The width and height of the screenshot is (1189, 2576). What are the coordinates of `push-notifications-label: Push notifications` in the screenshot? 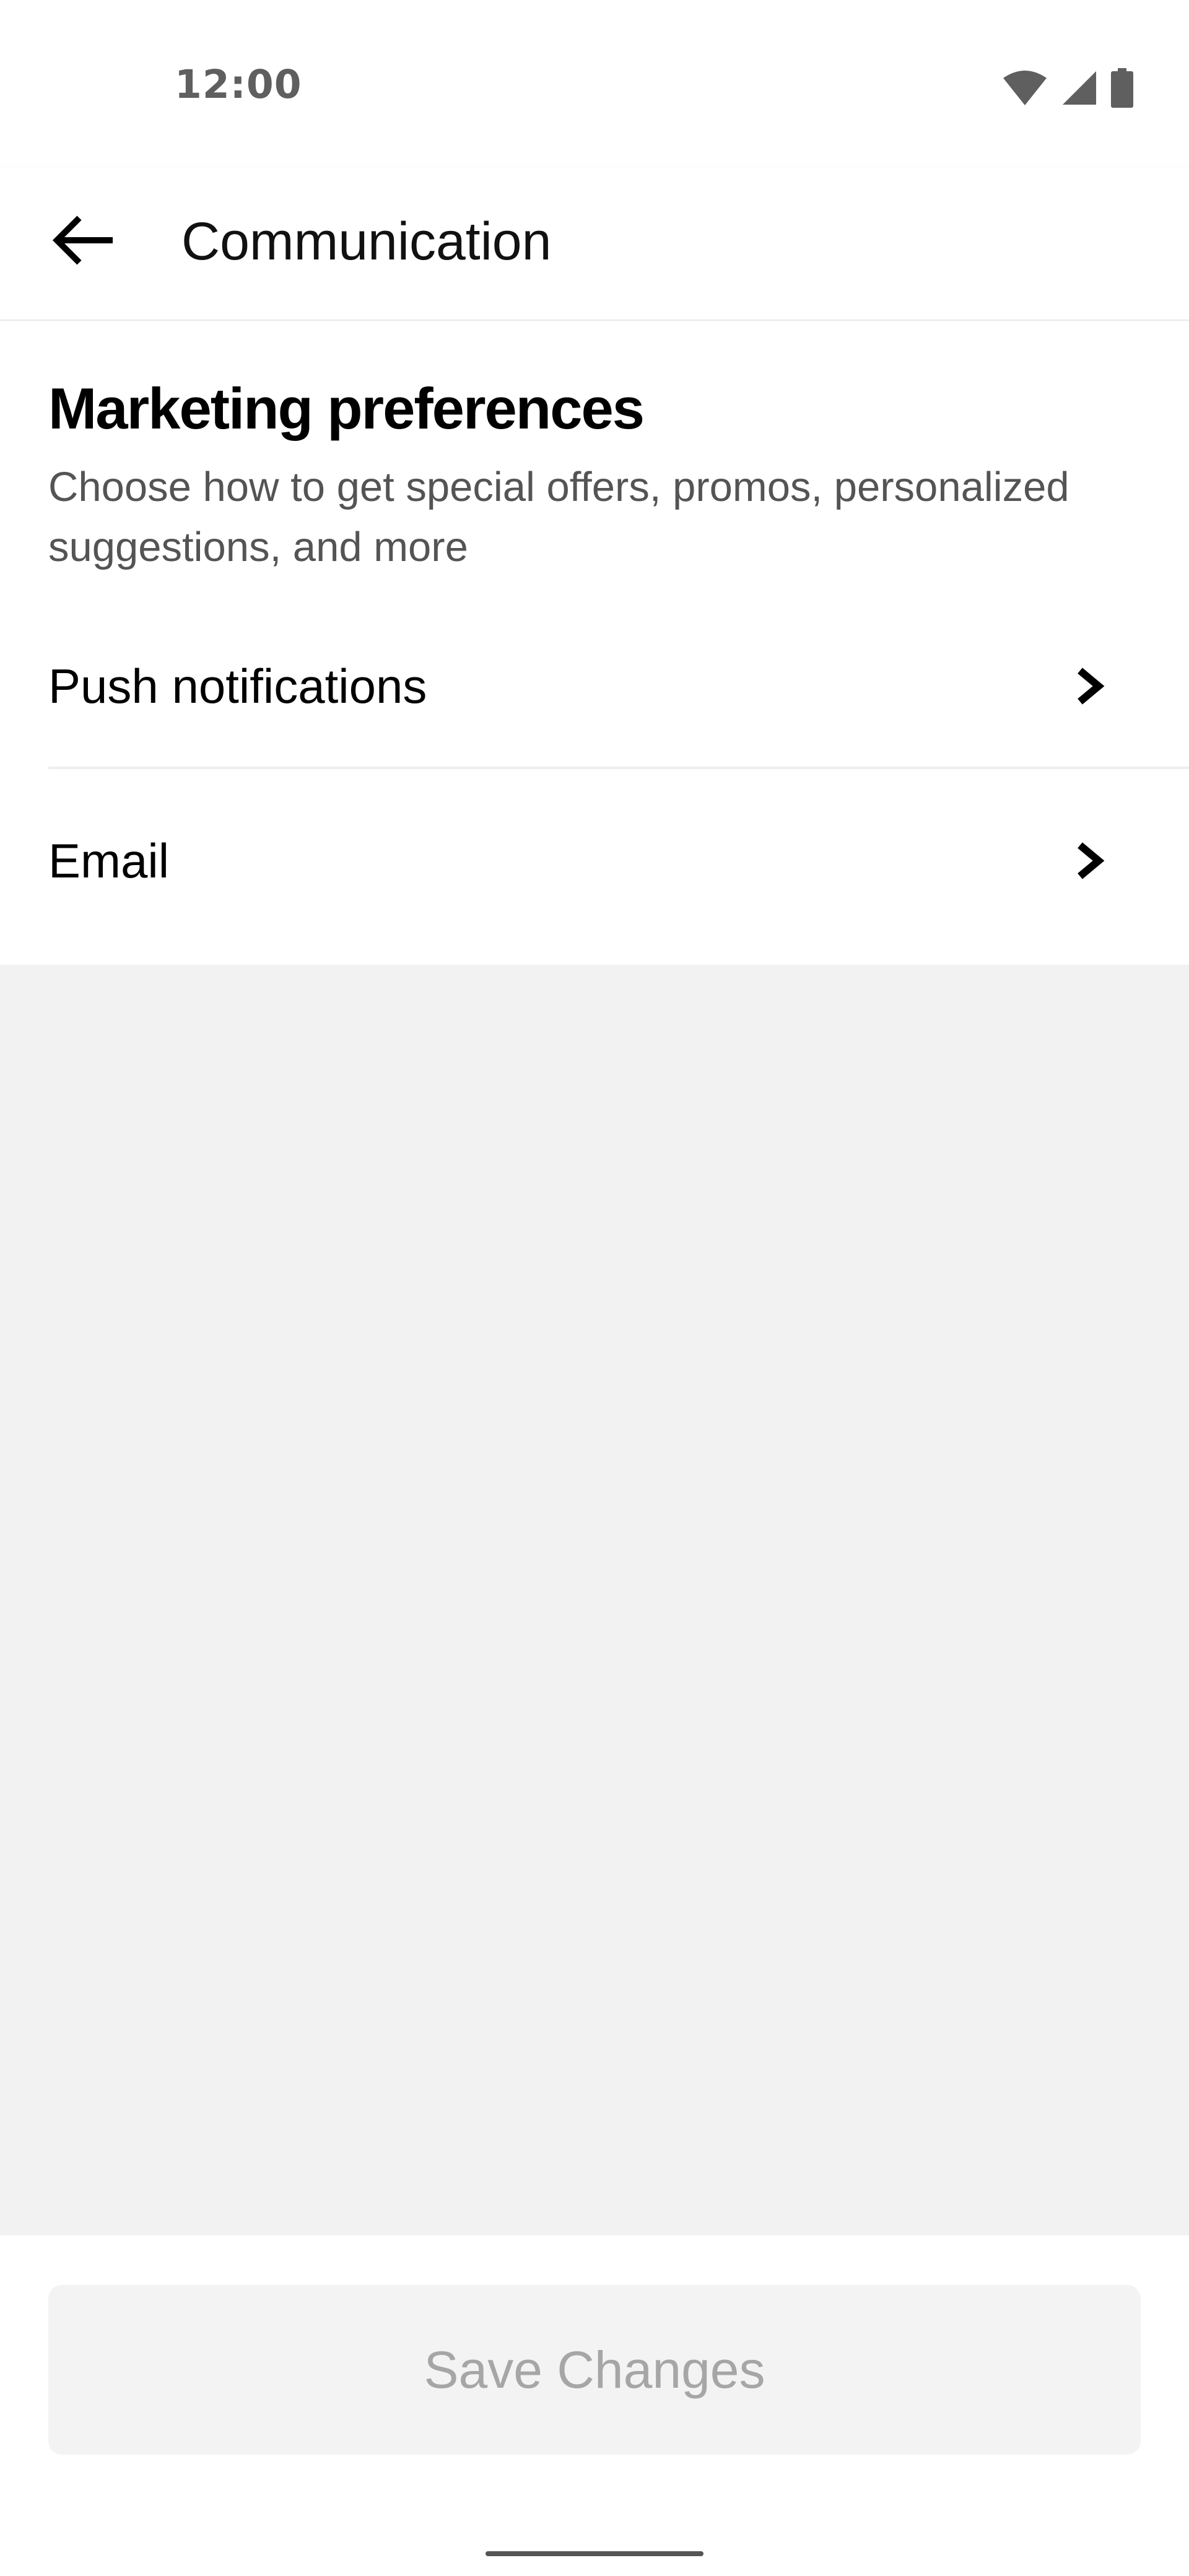 It's located at (237, 686).